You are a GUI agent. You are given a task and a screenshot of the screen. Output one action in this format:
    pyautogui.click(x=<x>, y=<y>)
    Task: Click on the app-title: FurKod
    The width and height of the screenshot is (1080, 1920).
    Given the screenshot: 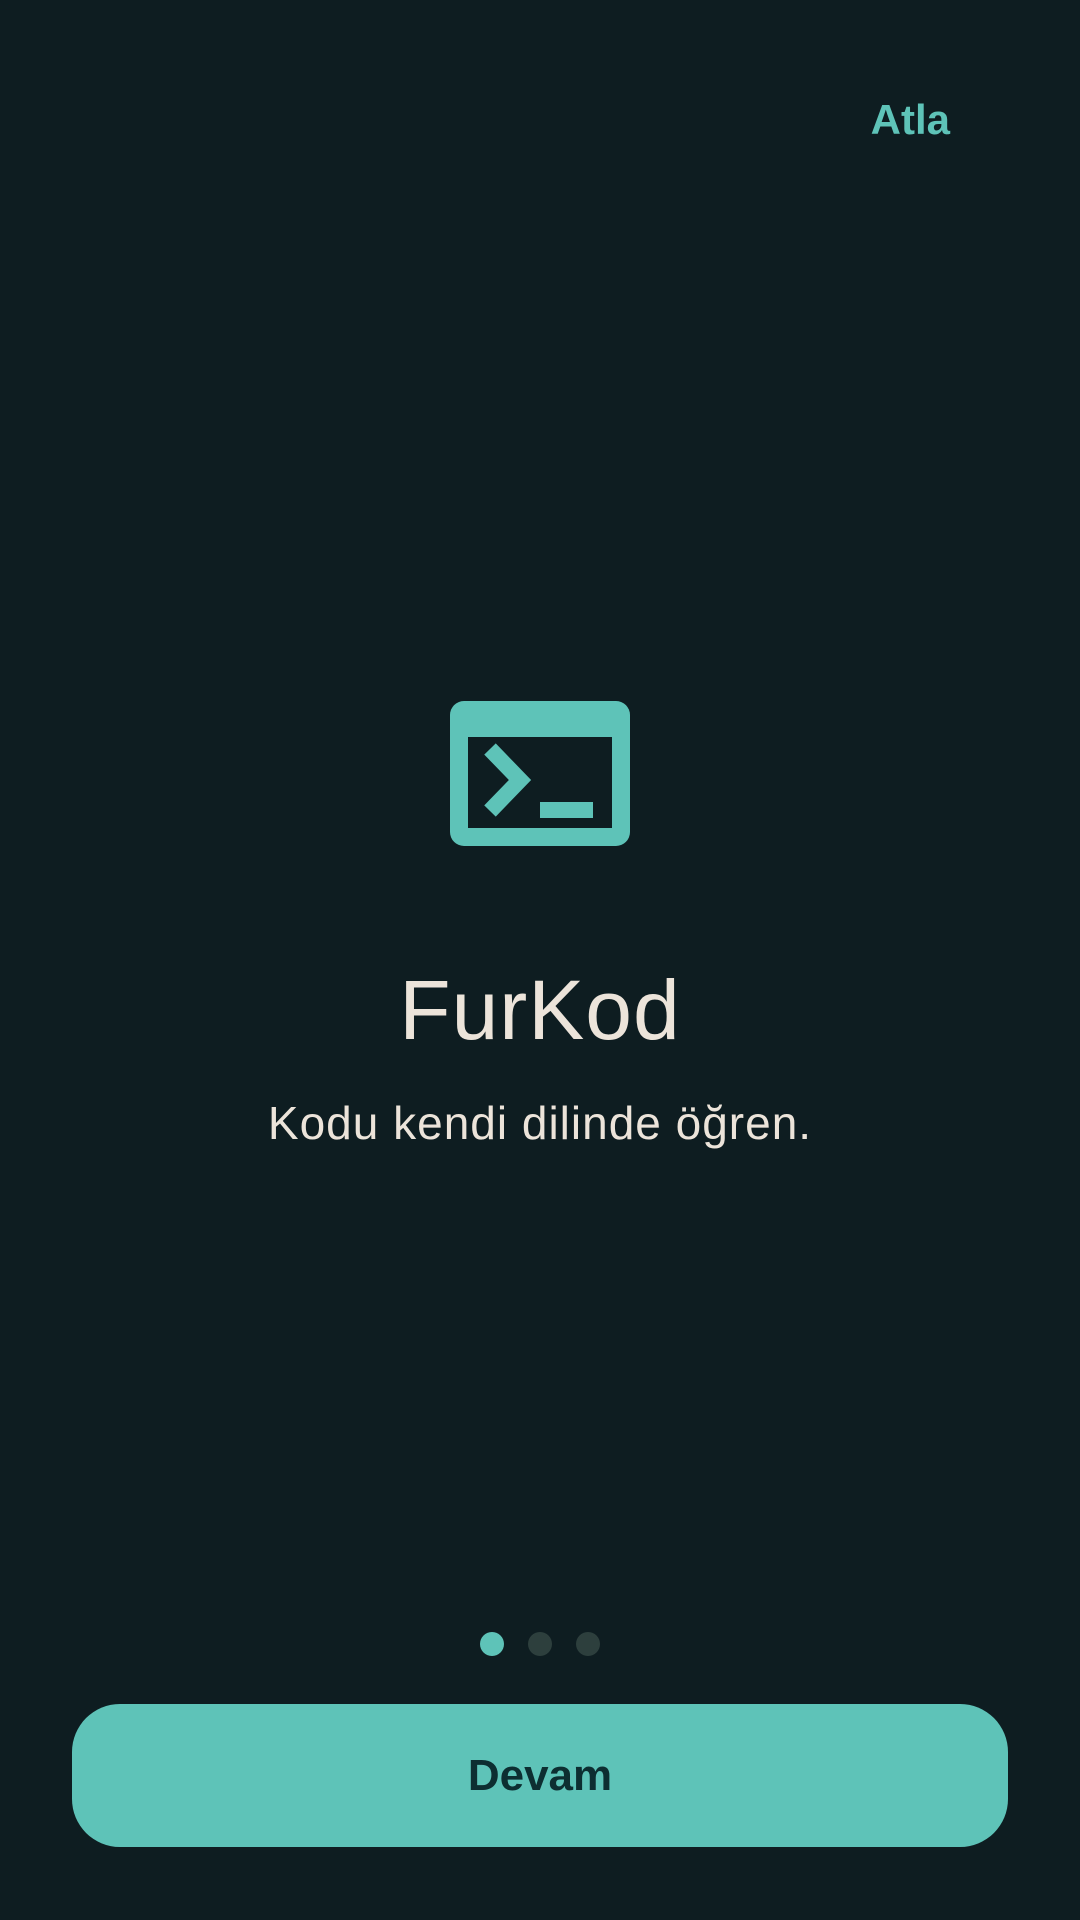 What is the action you would take?
    pyautogui.click(x=540, y=1010)
    